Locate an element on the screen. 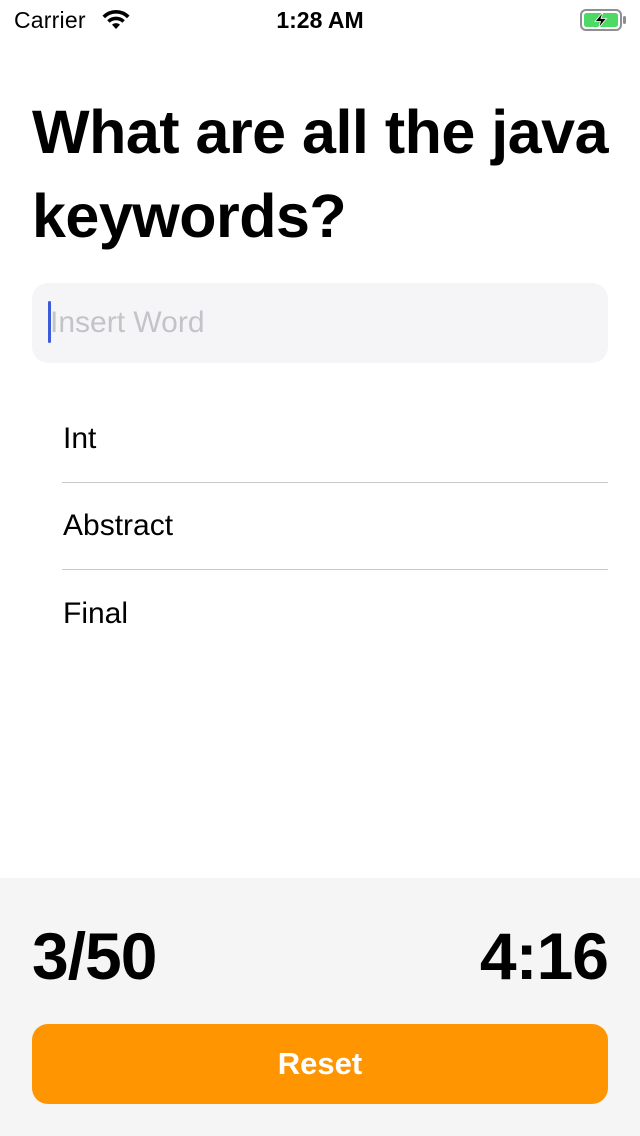 The image size is (640, 1136). score-counter: 3/50 is located at coordinates (94, 956).